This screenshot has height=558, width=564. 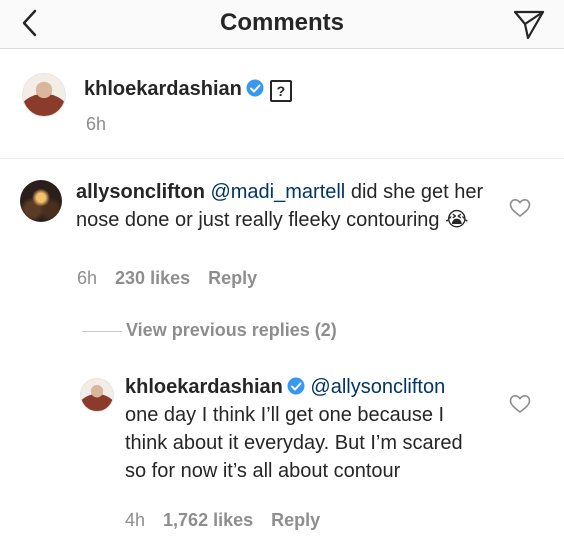 I want to click on view-previous-replies-button: View previous replies (2), so click(x=231, y=330).